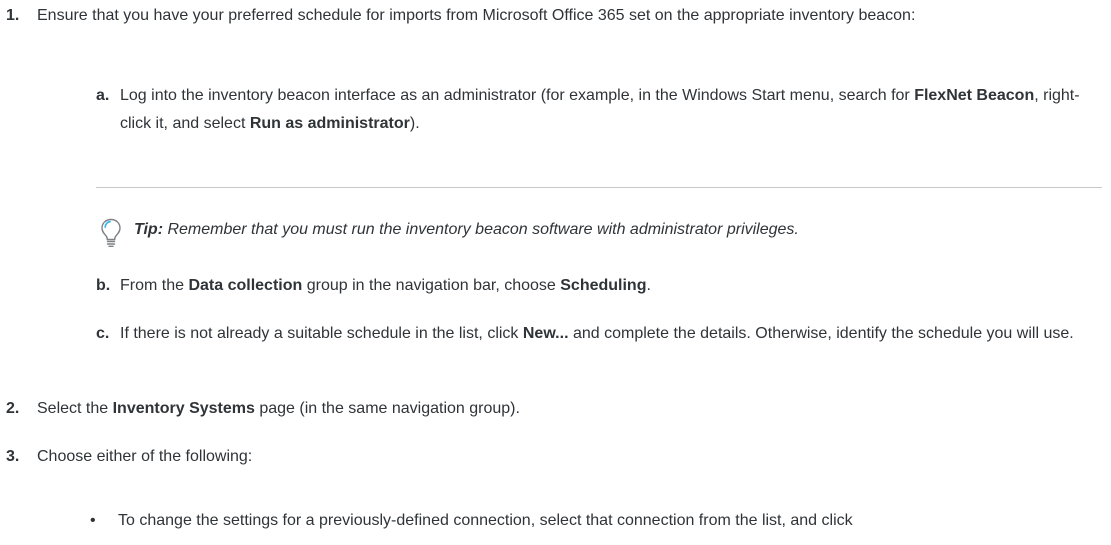  Describe the element at coordinates (13, 408) in the screenshot. I see `step-number: 2.` at that location.